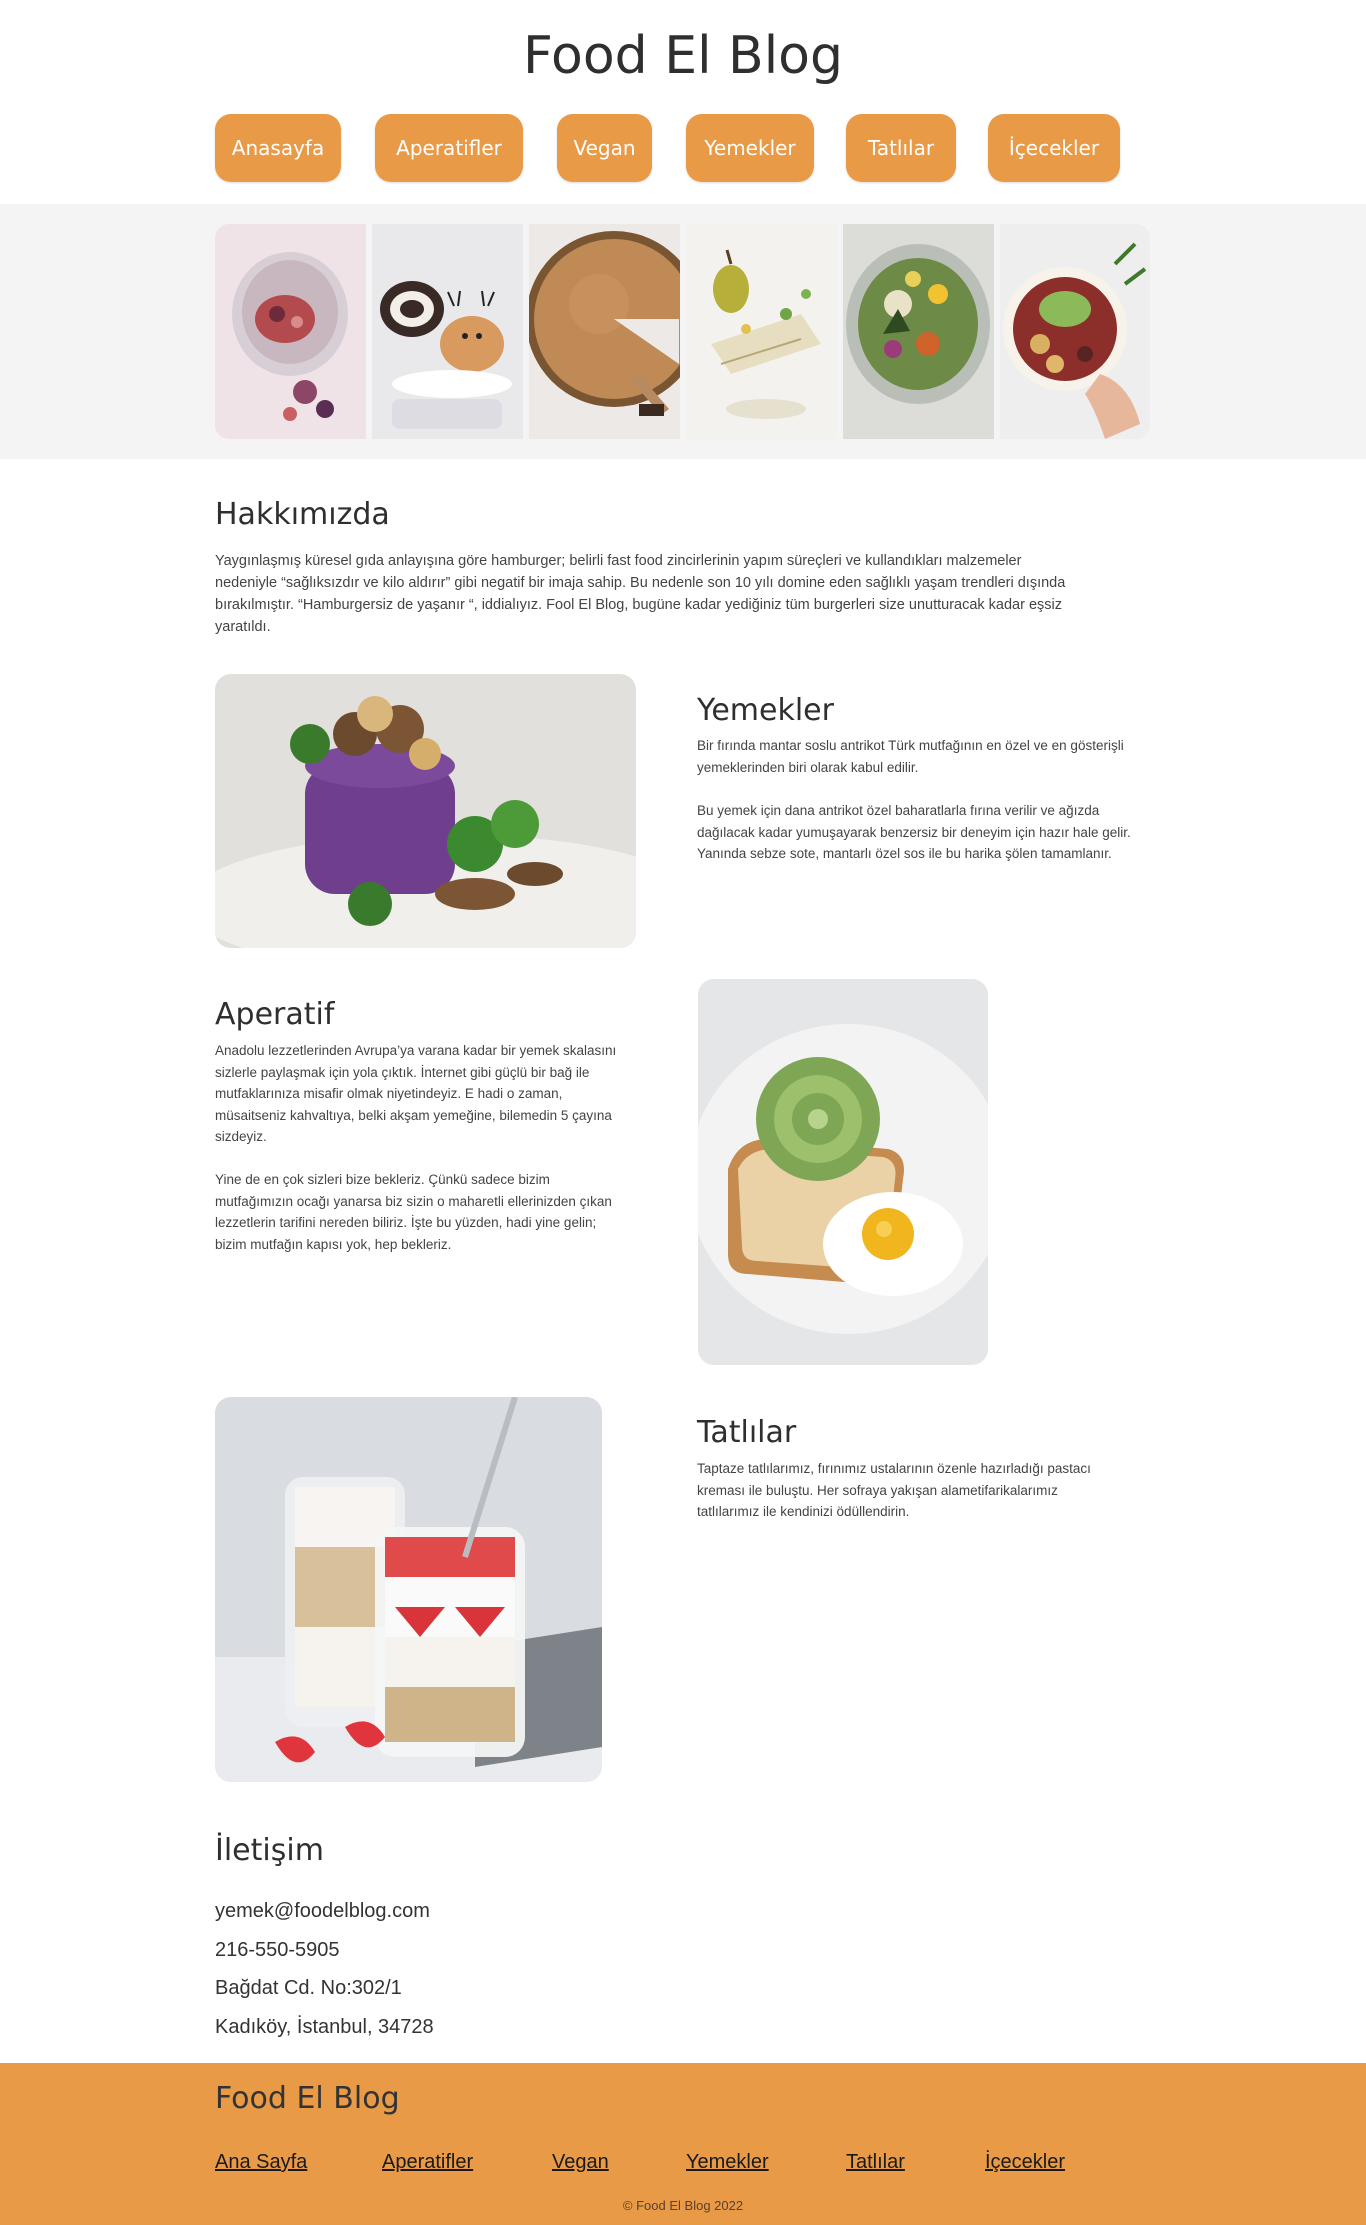 This screenshot has height=2225, width=1366. What do you see at coordinates (1054, 148) in the screenshot?
I see `nav-icecekler-button: İçecekler` at bounding box center [1054, 148].